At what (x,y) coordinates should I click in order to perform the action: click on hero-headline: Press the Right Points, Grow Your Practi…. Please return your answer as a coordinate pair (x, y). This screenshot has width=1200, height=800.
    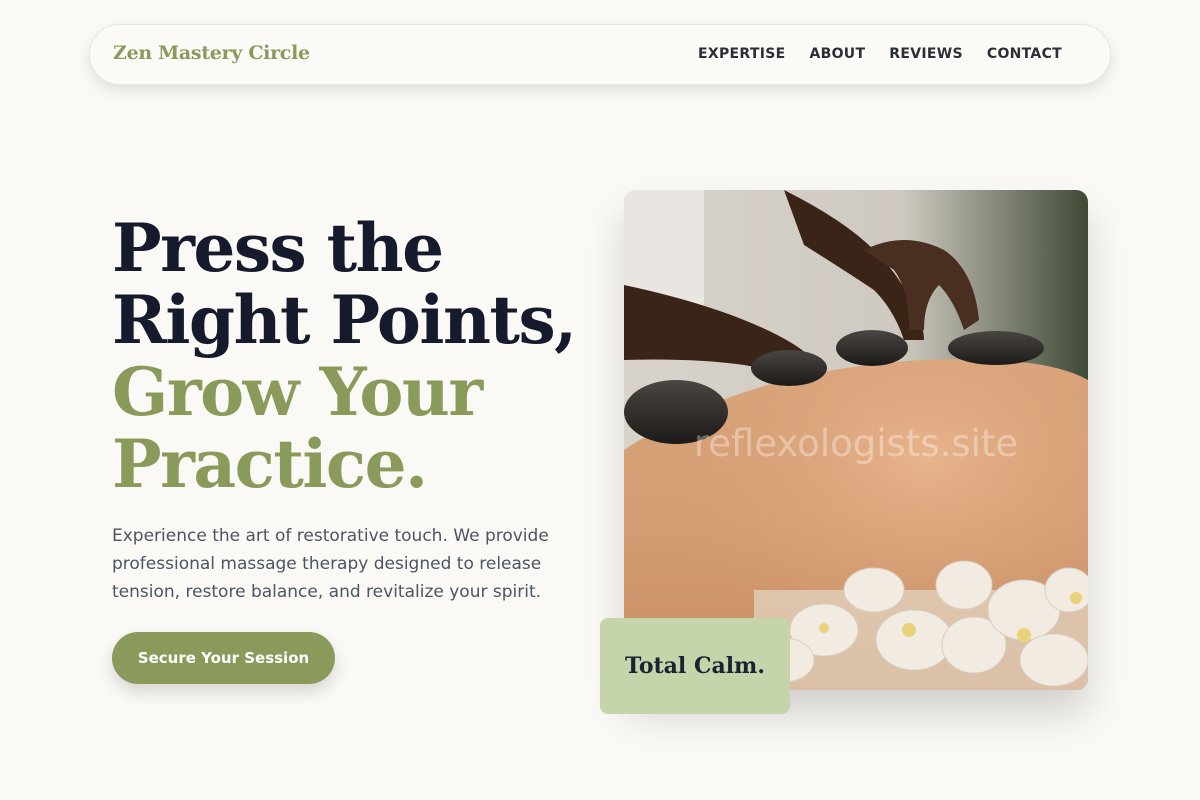
    Looking at the image, I should click on (344, 356).